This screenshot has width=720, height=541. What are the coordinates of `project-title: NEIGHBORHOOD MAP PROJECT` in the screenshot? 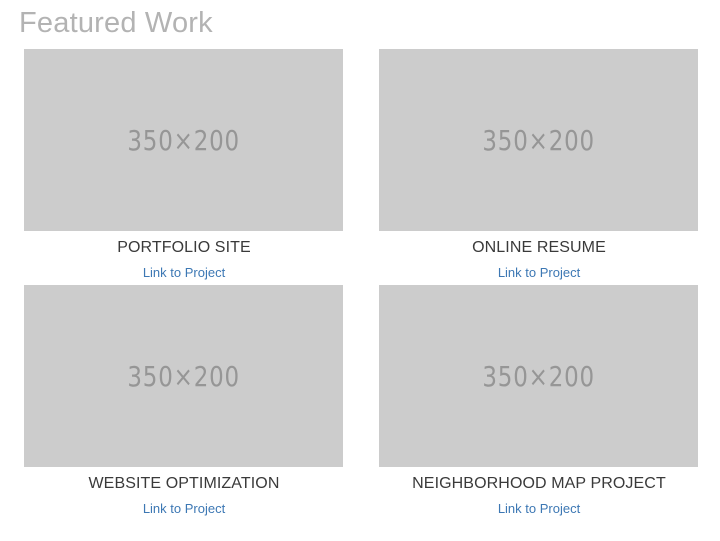 It's located at (539, 483).